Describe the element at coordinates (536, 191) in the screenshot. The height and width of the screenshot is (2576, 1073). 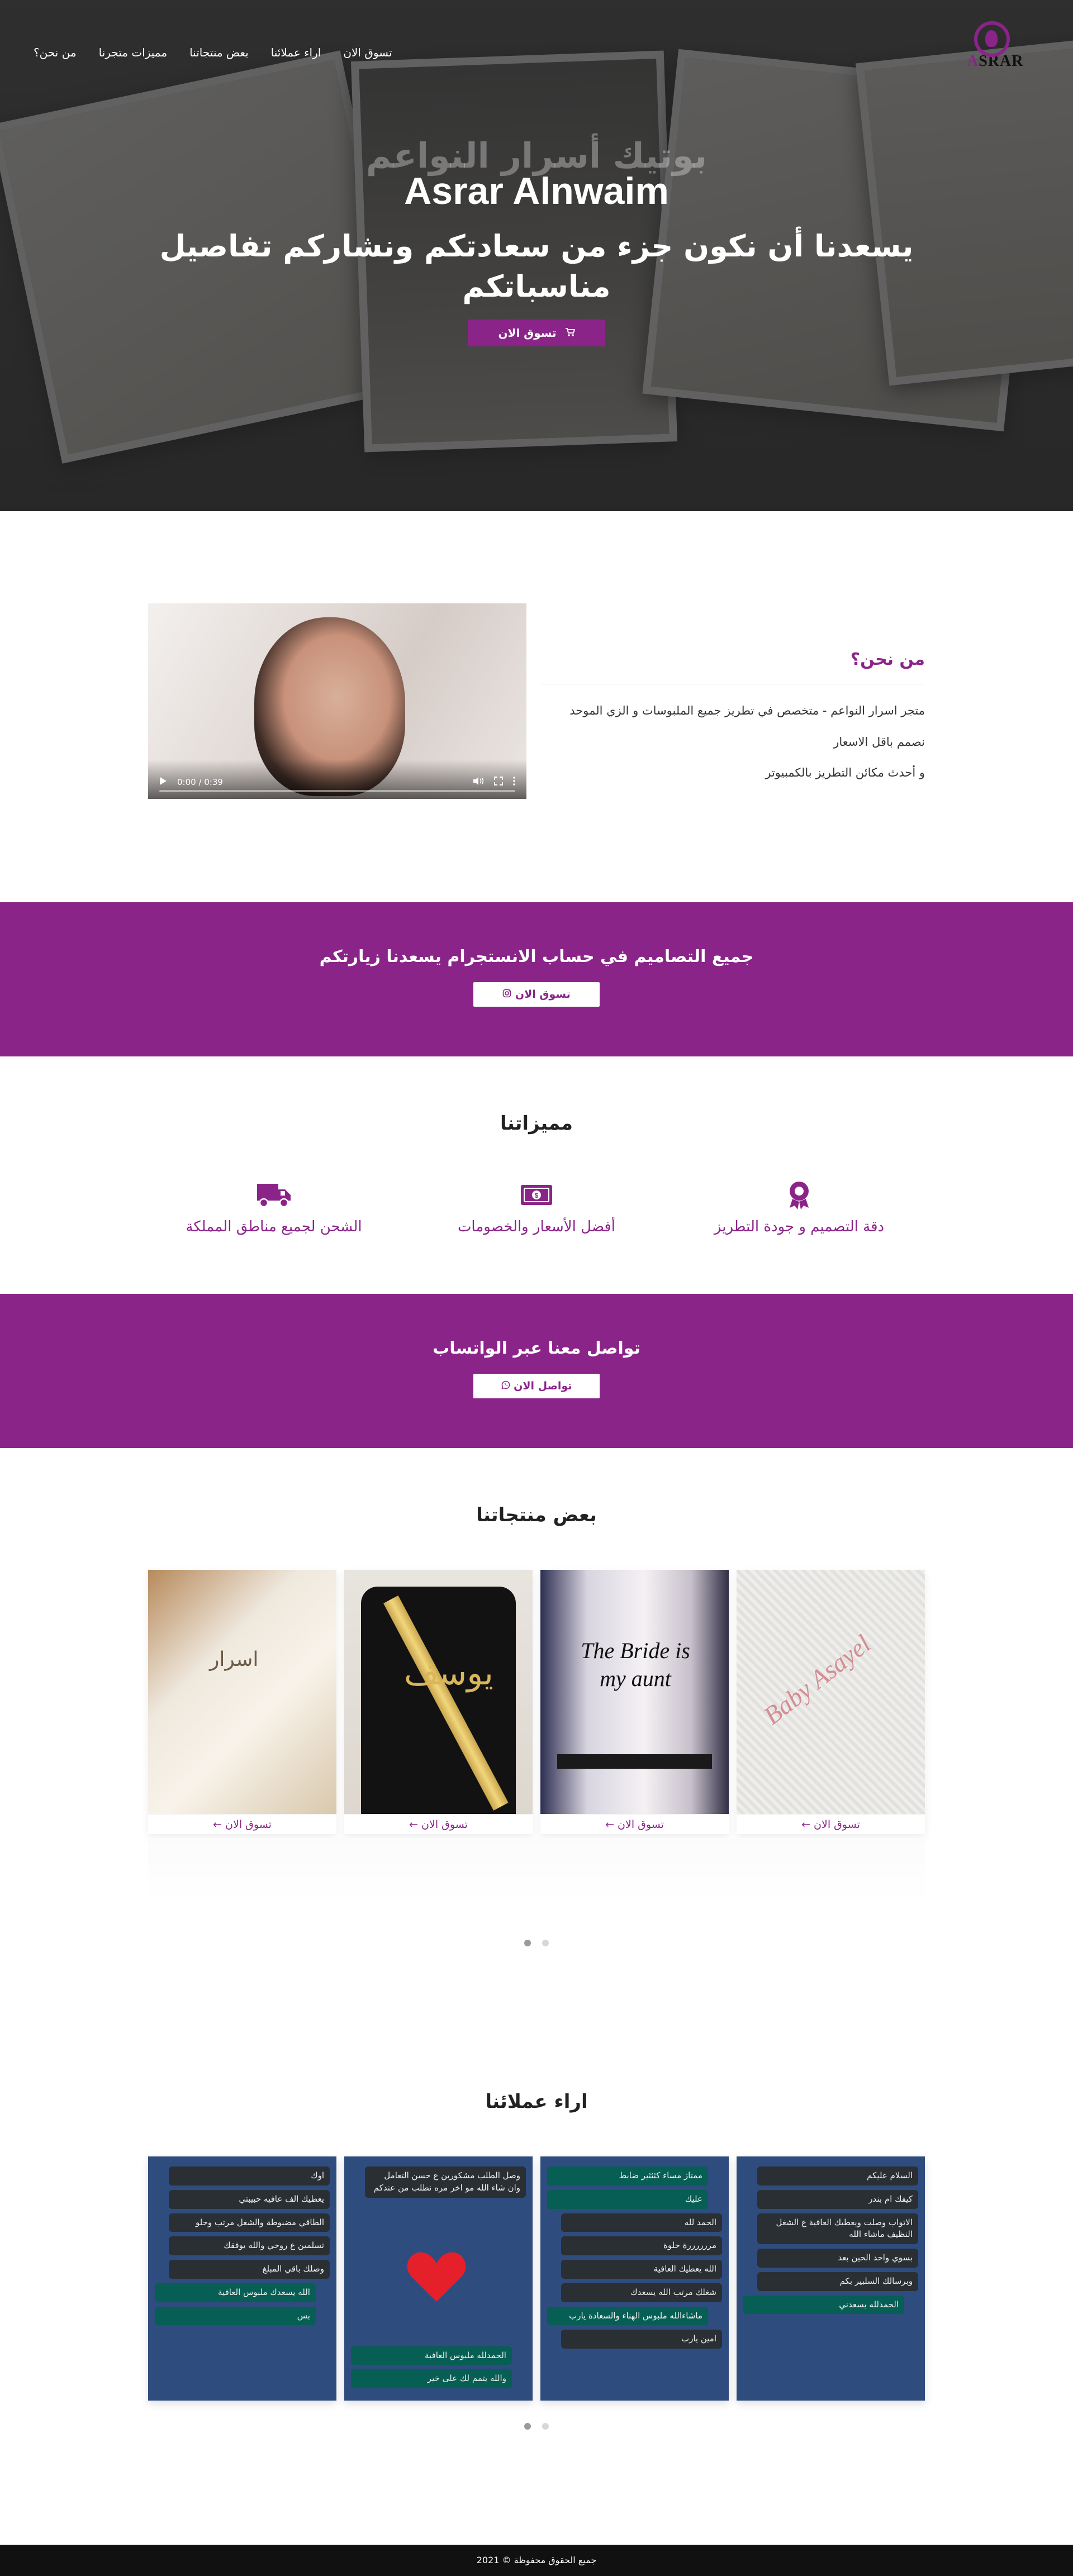
I see `hero-title: Asrar Alnwaim` at that location.